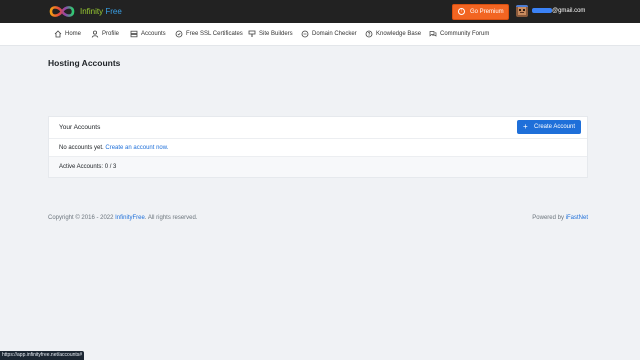 The image size is (640, 360). I want to click on powered-by: Powered by iFastNet, so click(560, 218).